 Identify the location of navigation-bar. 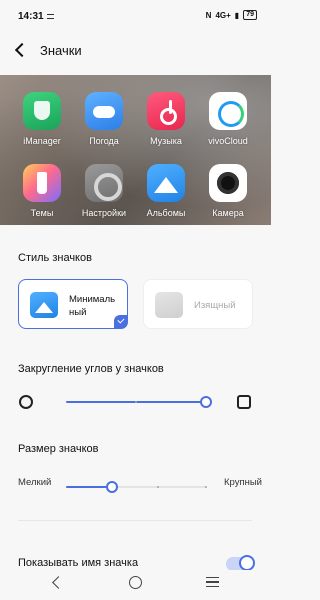
(135, 585).